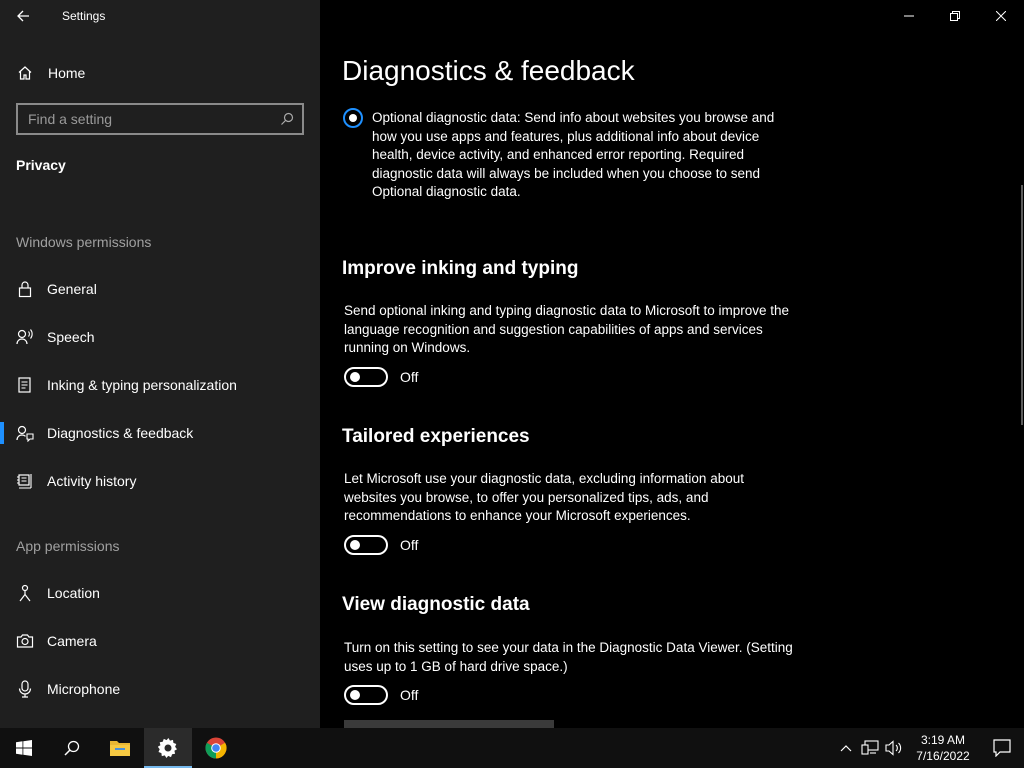 The width and height of the screenshot is (1024, 768). Describe the element at coordinates (68, 546) in the screenshot. I see `group-label-app-permissions: App permissions` at that location.